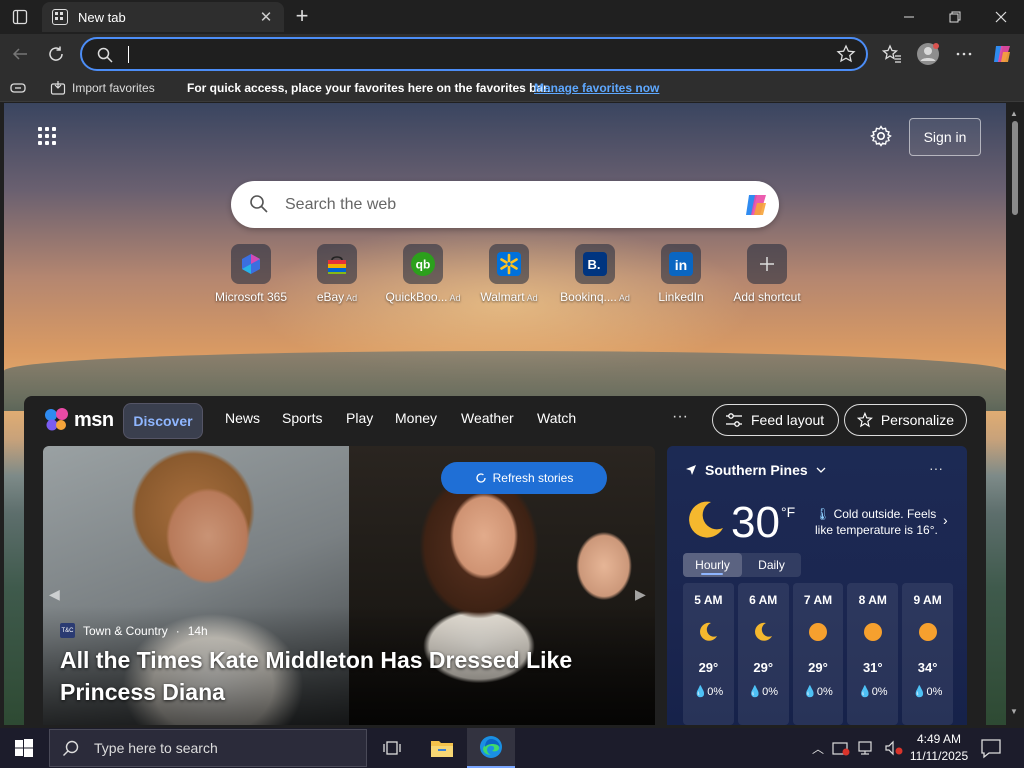  Describe the element at coordinates (502, 297) in the screenshot. I see `shortcut-label: Walmart` at that location.